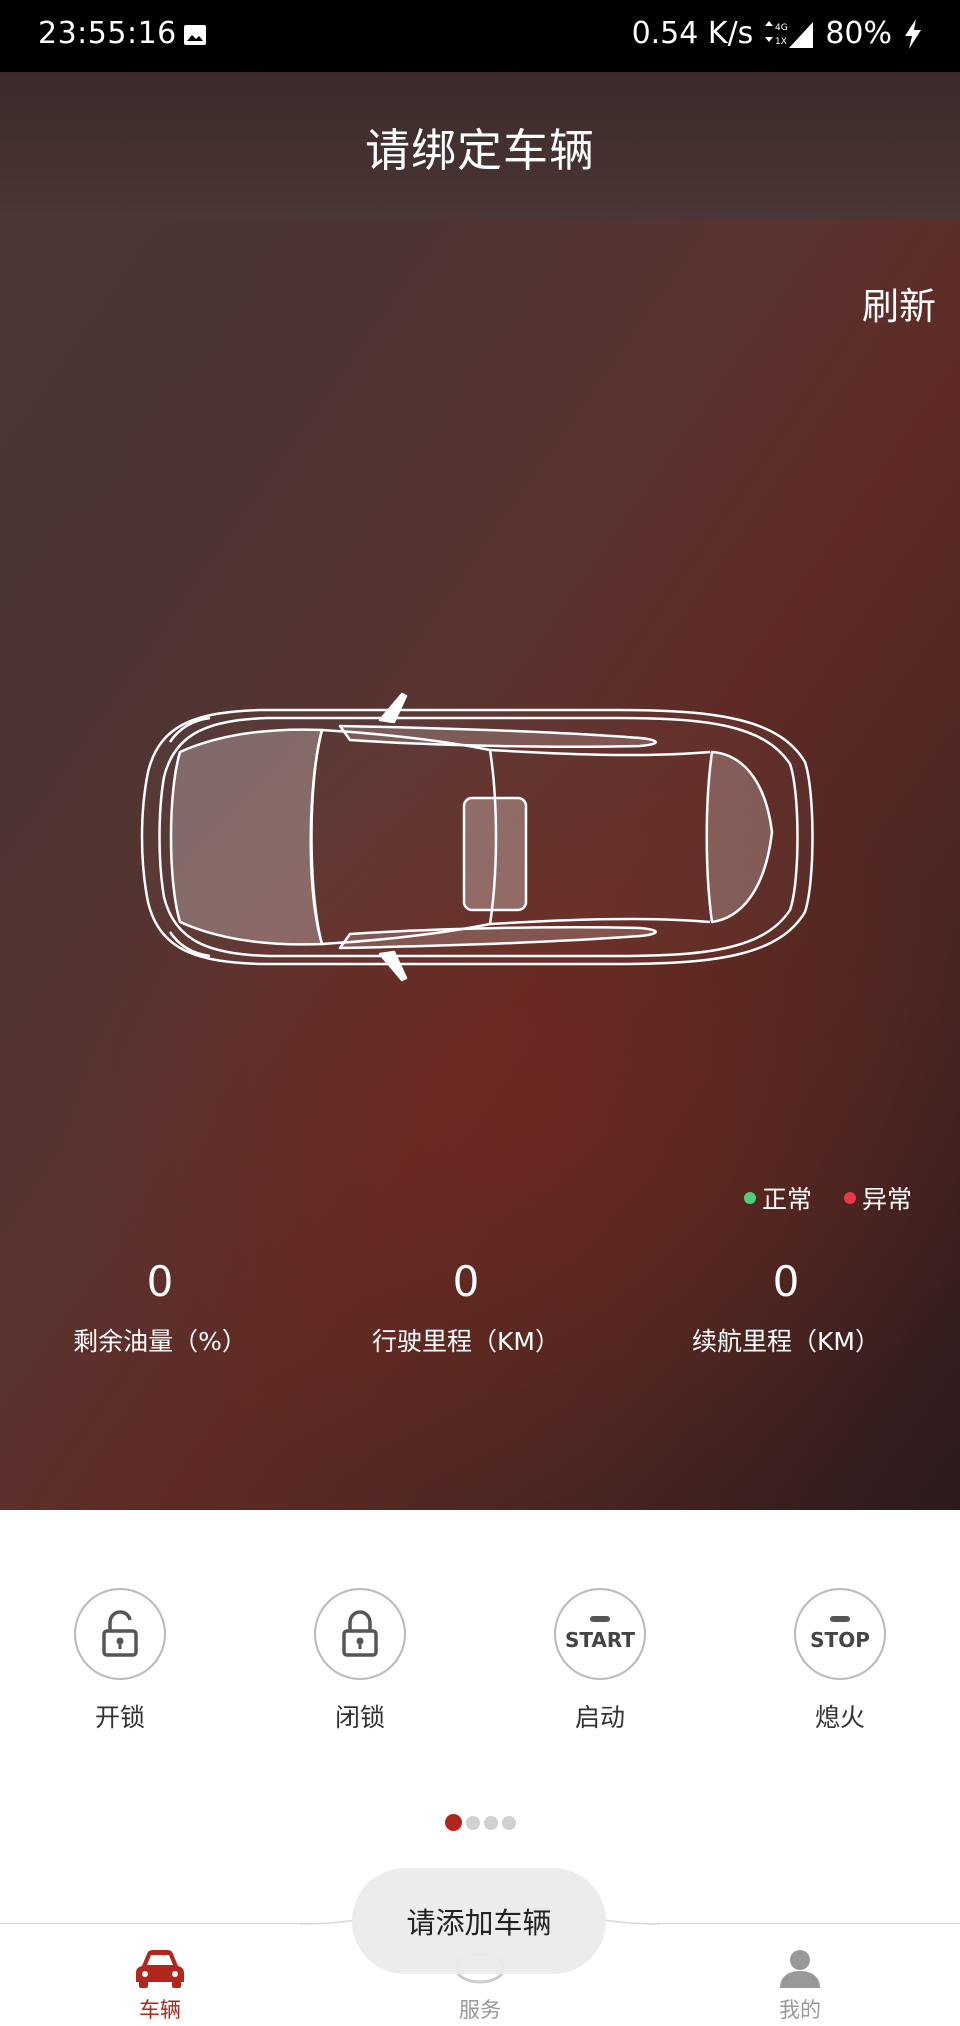 The image size is (960, 2026). Describe the element at coordinates (195, 35) in the screenshot. I see `image-icon` at that location.